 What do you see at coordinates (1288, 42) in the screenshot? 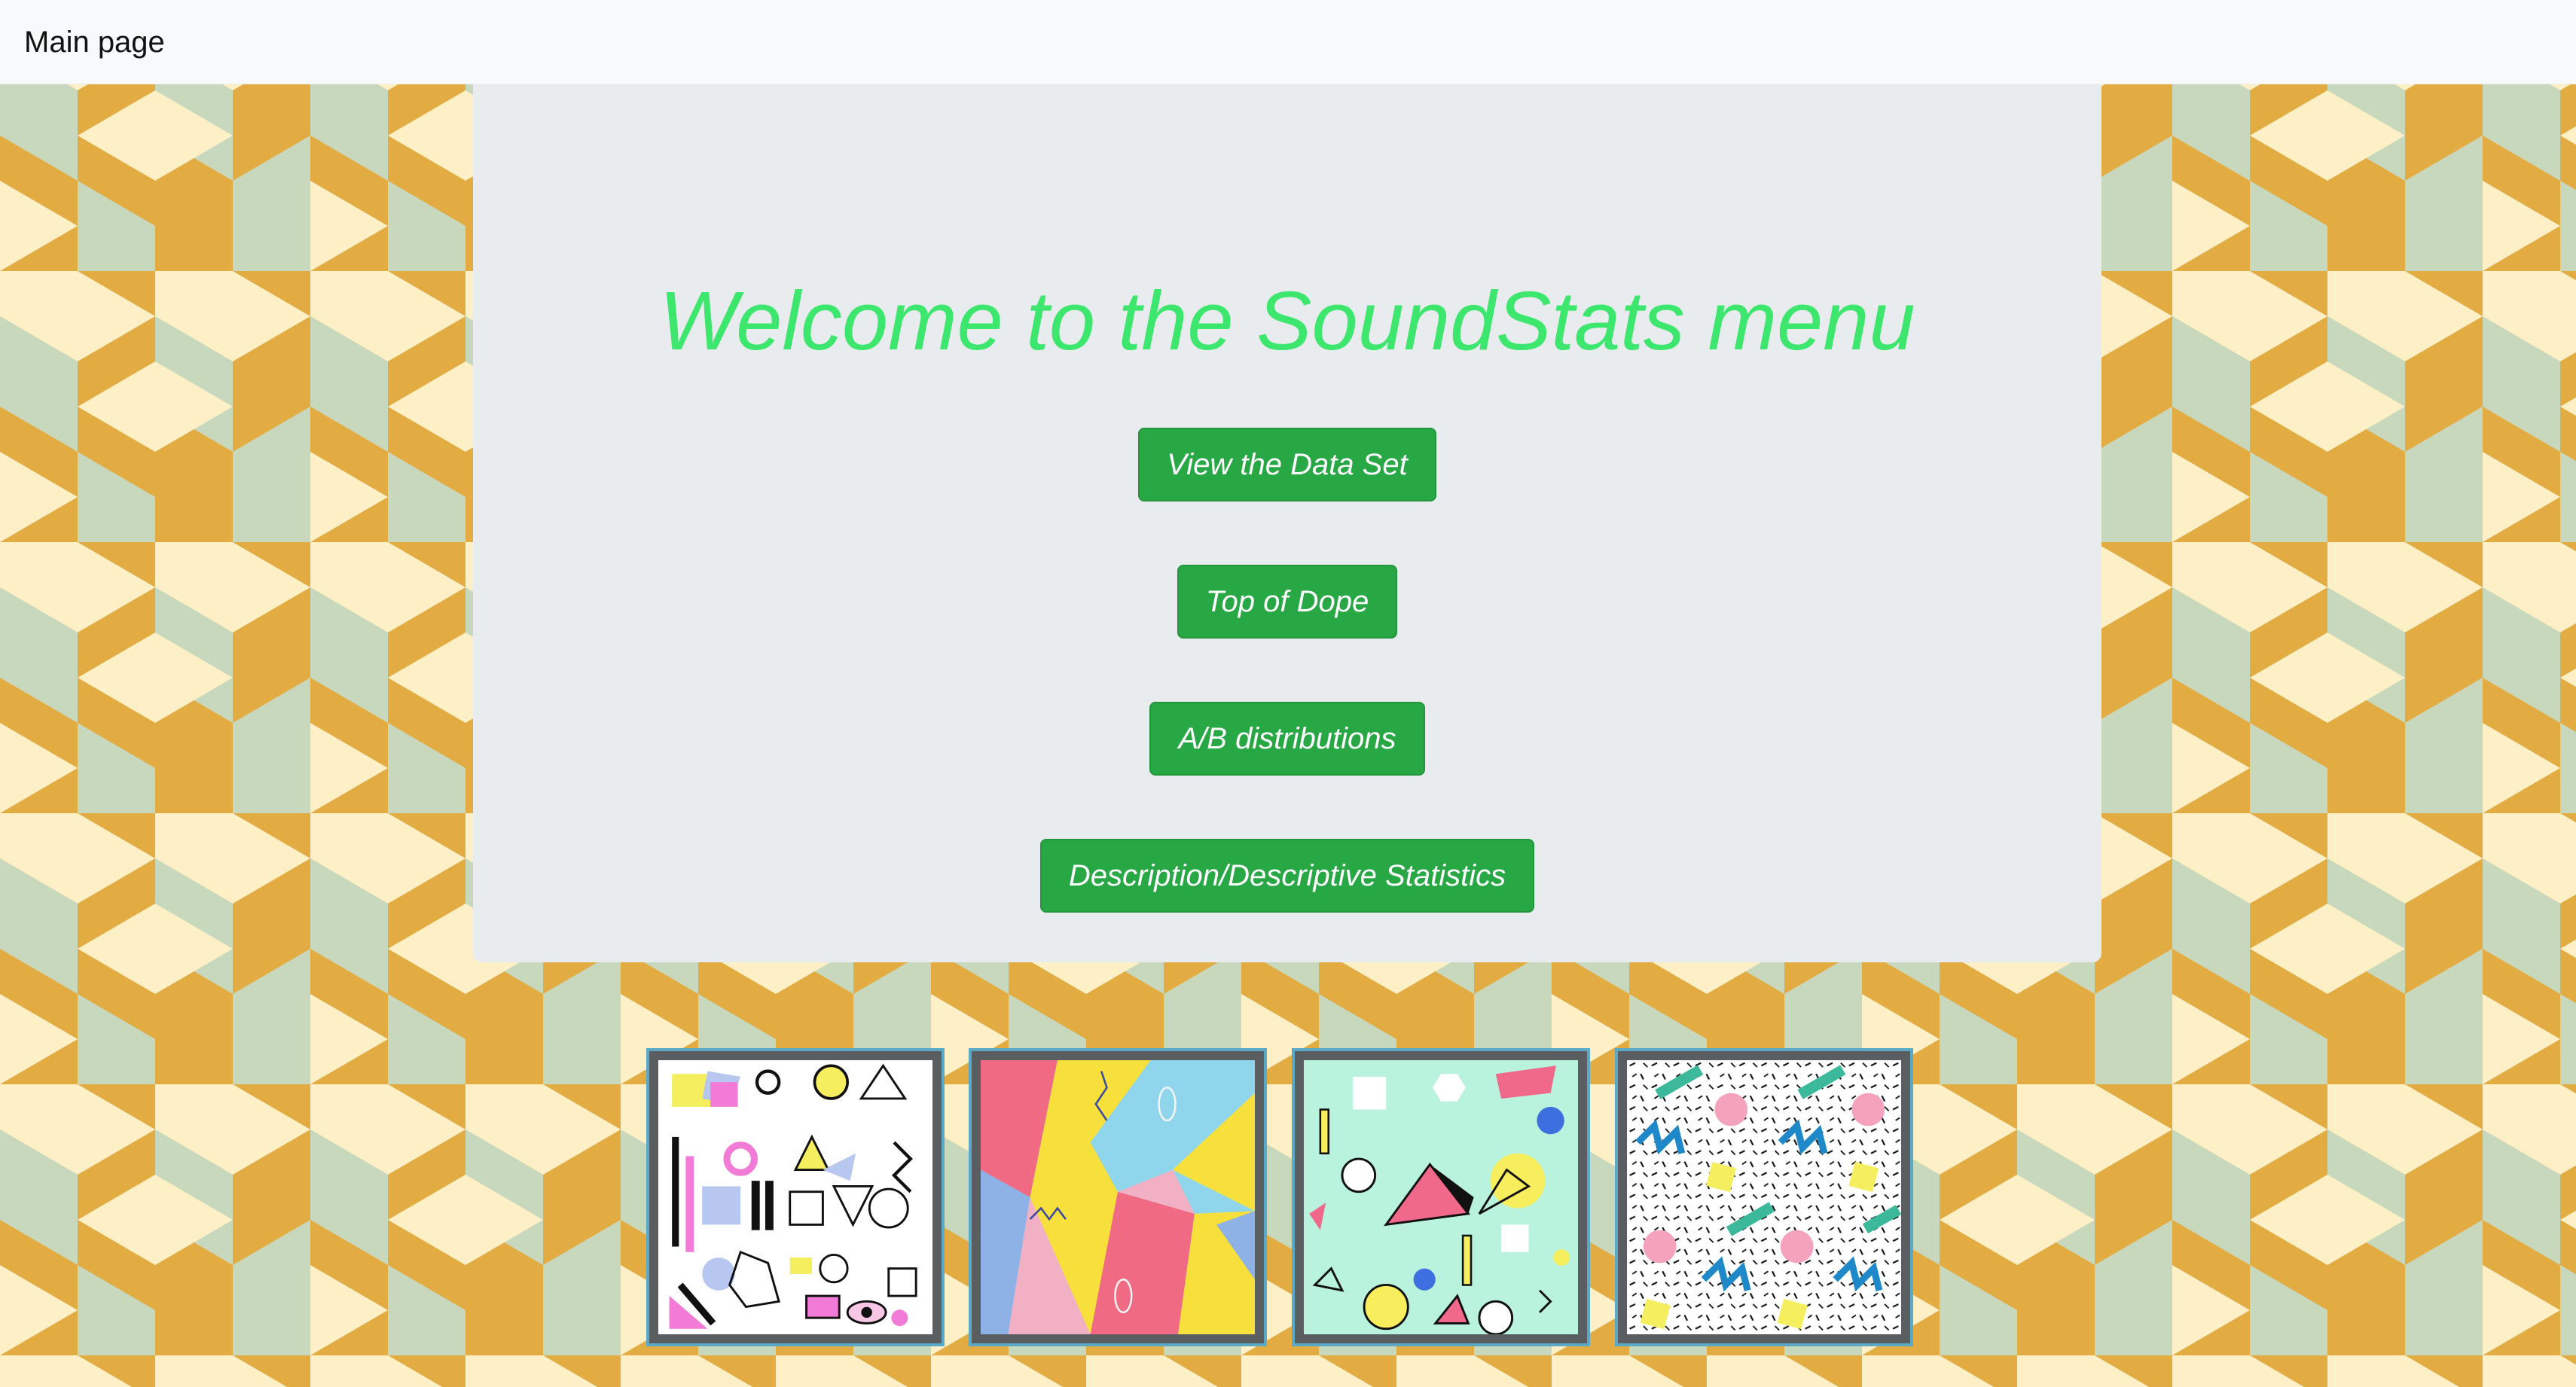
I see `top-navbar: Main page` at bounding box center [1288, 42].